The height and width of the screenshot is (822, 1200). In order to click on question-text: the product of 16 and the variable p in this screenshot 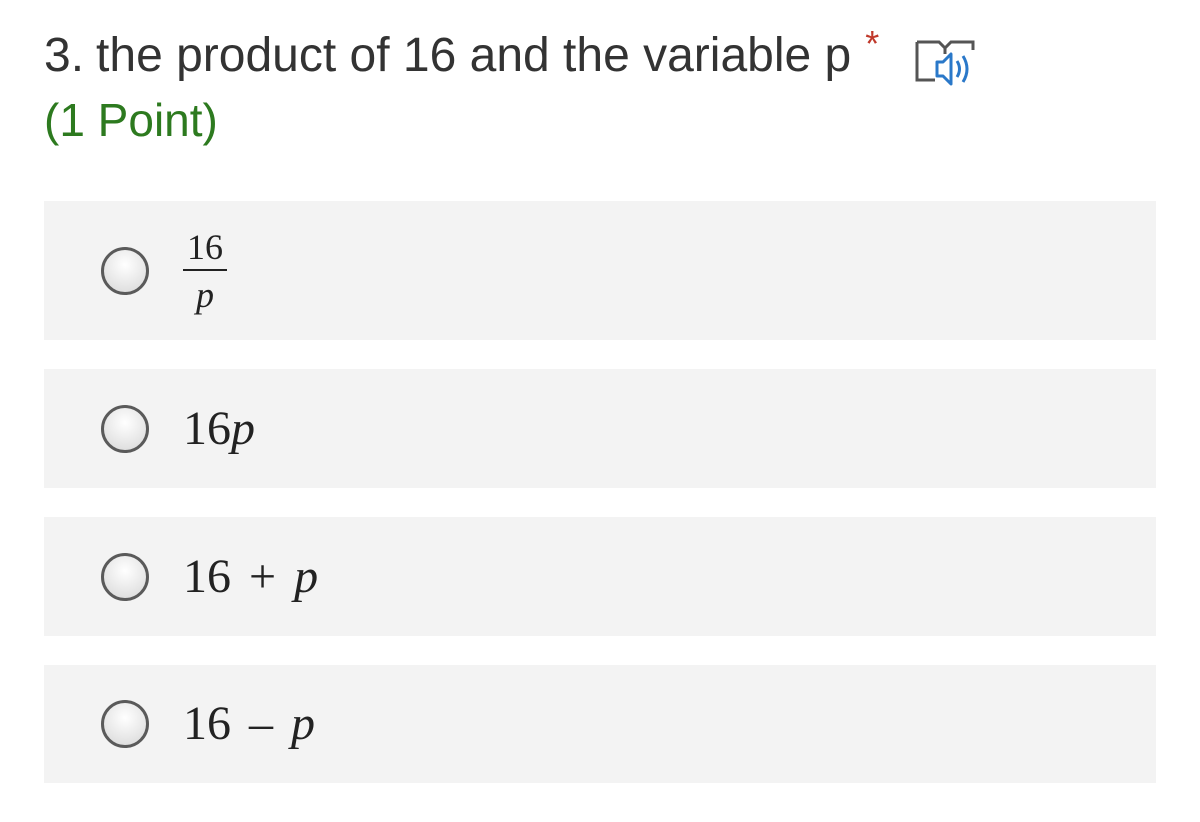, I will do `click(474, 55)`.